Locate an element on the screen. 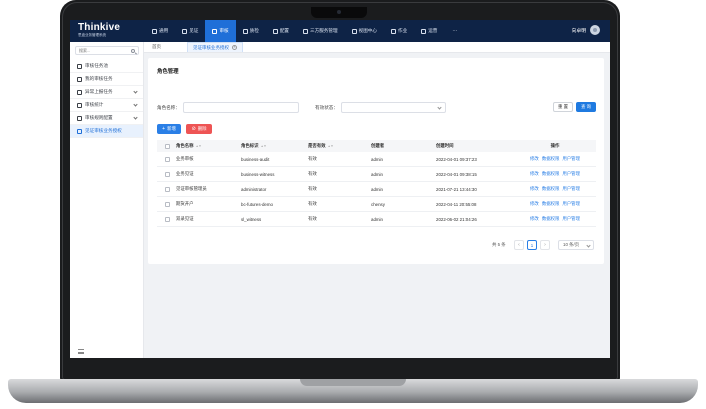  search-icon is located at coordinates (133, 50).